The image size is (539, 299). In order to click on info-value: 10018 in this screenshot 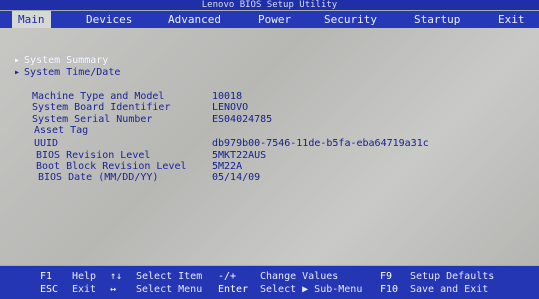, I will do `click(227, 96)`.